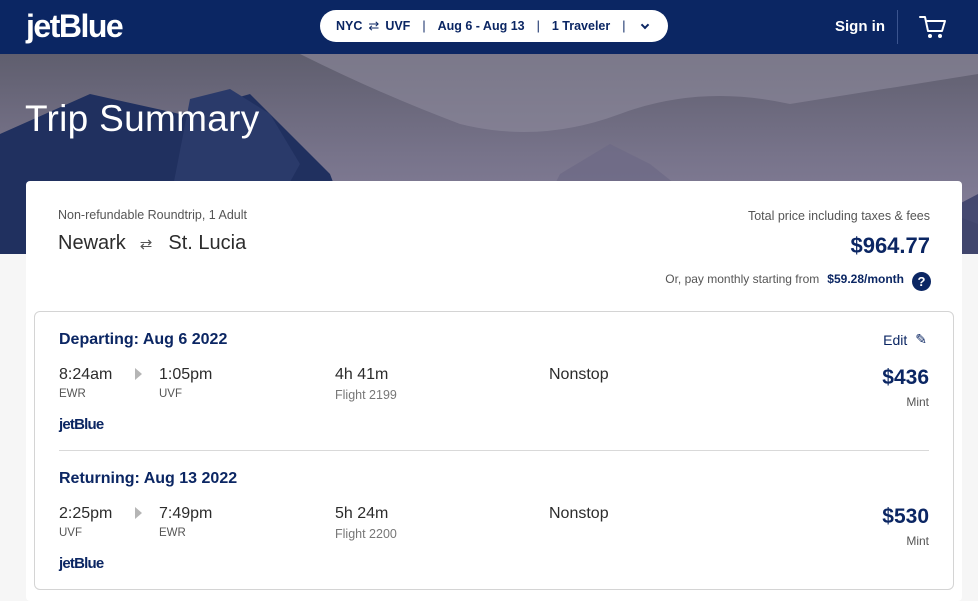  What do you see at coordinates (86, 374) in the screenshot?
I see `depart-time: 8:24am` at bounding box center [86, 374].